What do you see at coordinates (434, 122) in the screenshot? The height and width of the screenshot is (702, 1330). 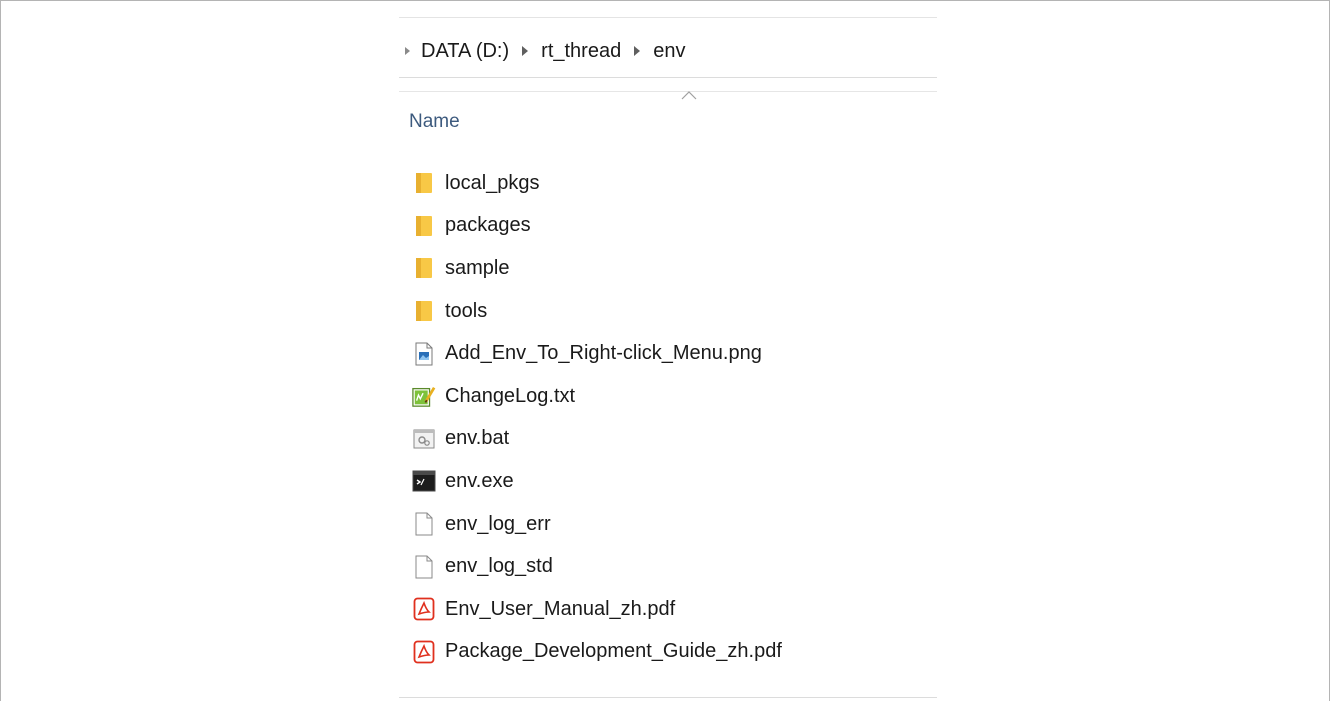 I see `column-header-name: Name` at bounding box center [434, 122].